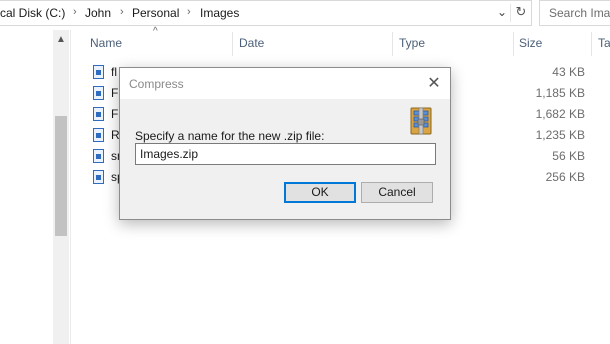 Image resolution: width=610 pixels, height=344 pixels. What do you see at coordinates (560, 114) in the screenshot?
I see `file-size: 1,682 KB` at bounding box center [560, 114].